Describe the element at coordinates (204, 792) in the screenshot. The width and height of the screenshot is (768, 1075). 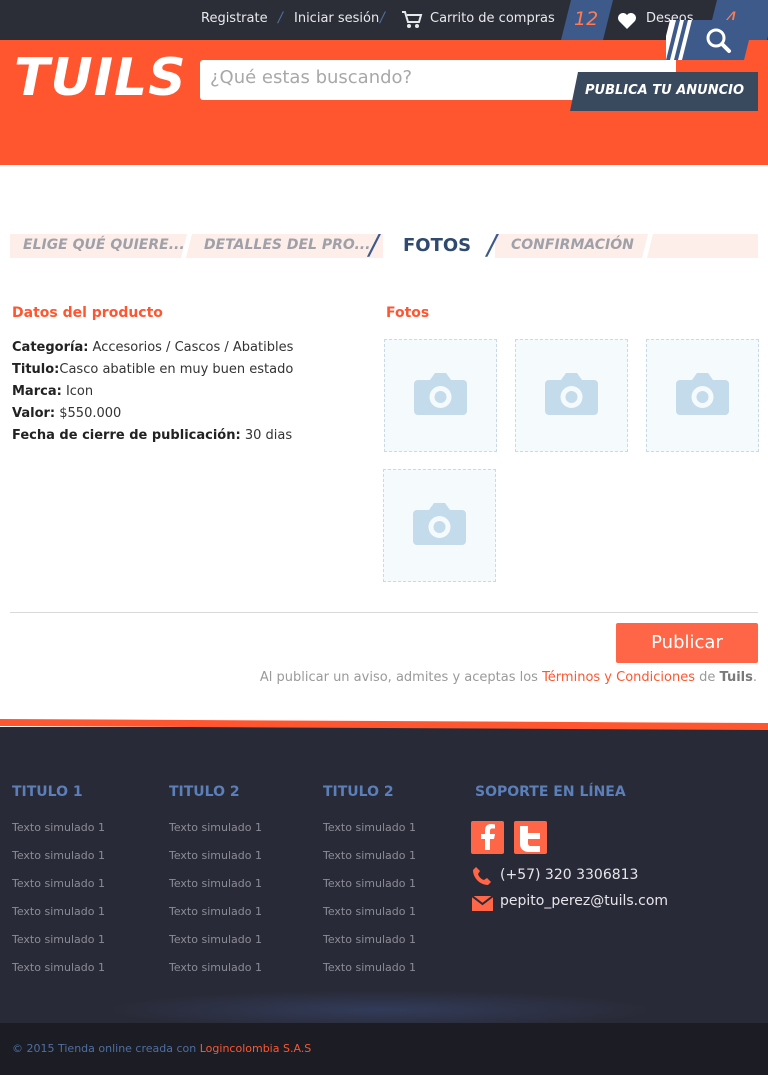
I see `footer-col2-title: TITULO 2` at that location.